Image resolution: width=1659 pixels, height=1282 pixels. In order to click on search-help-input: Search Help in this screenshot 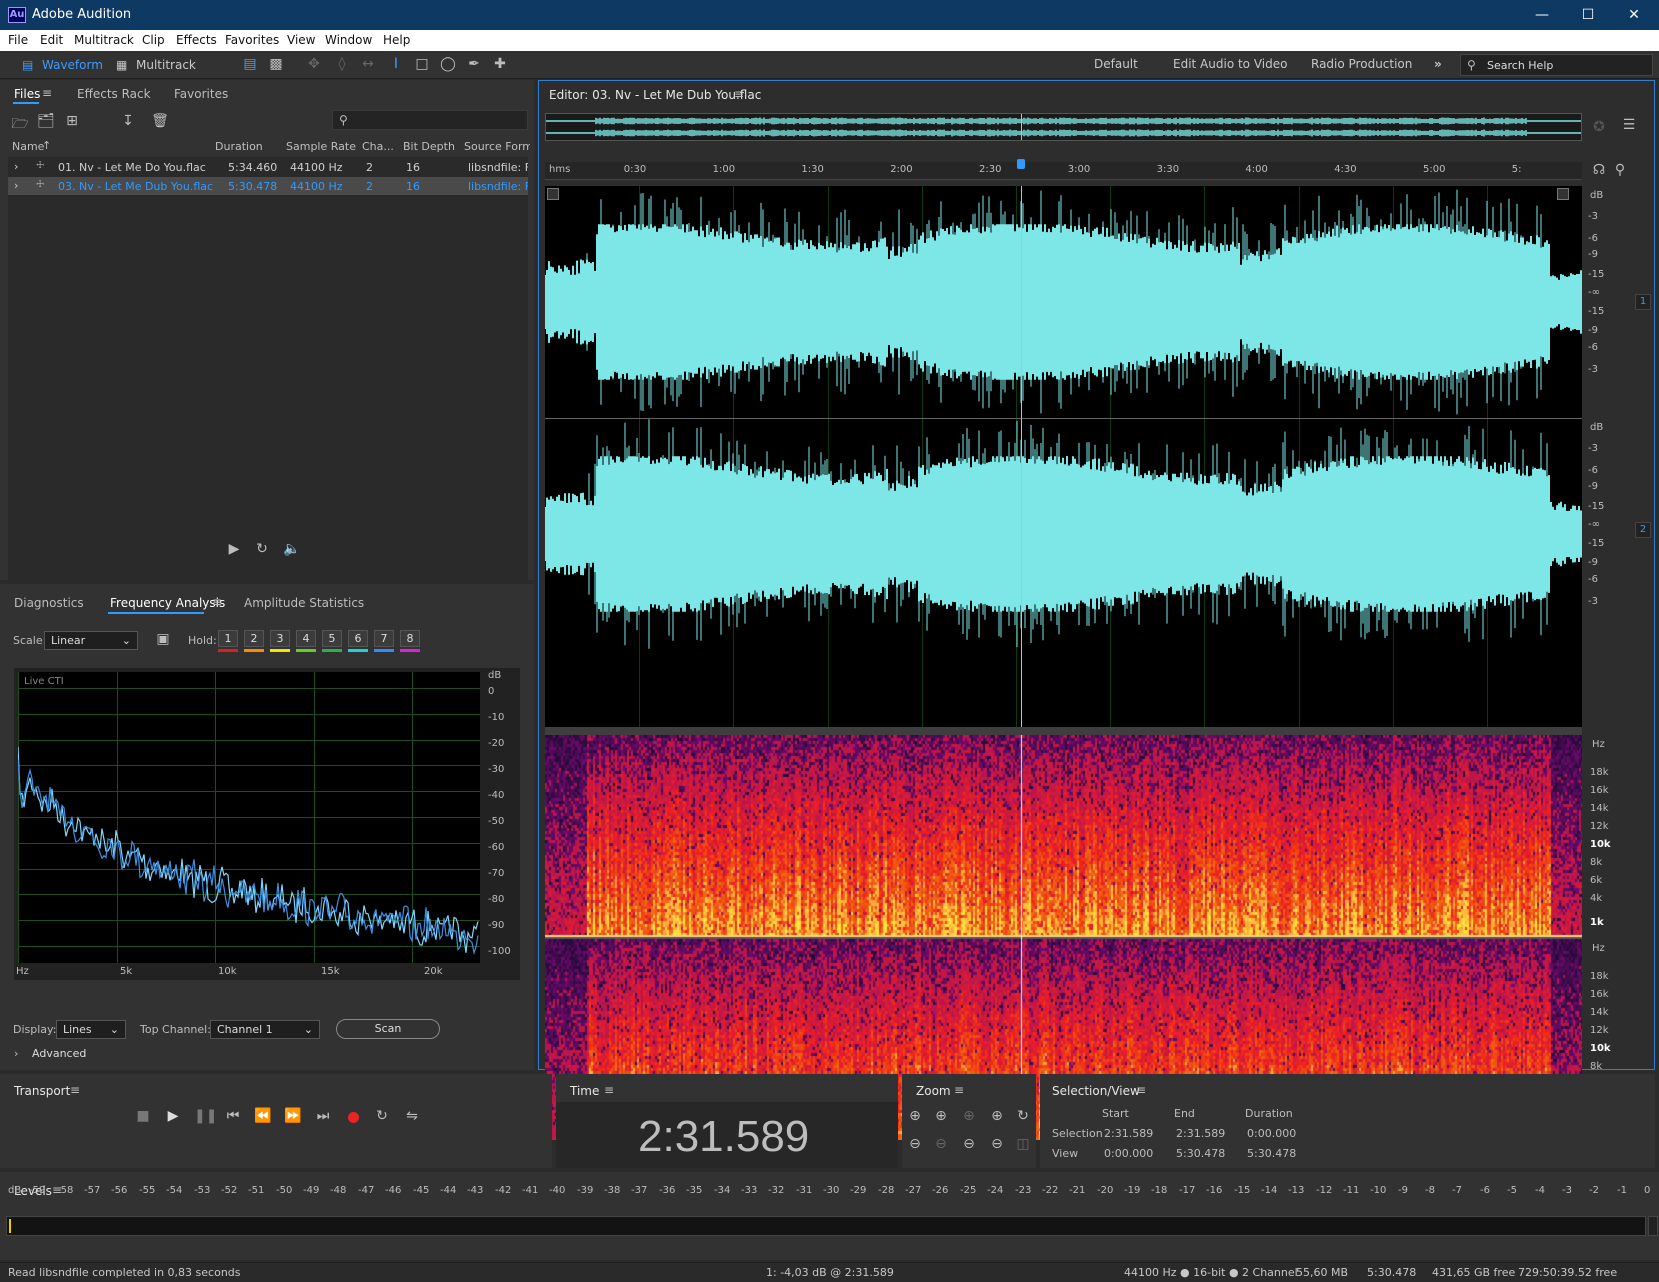, I will do `click(1520, 65)`.